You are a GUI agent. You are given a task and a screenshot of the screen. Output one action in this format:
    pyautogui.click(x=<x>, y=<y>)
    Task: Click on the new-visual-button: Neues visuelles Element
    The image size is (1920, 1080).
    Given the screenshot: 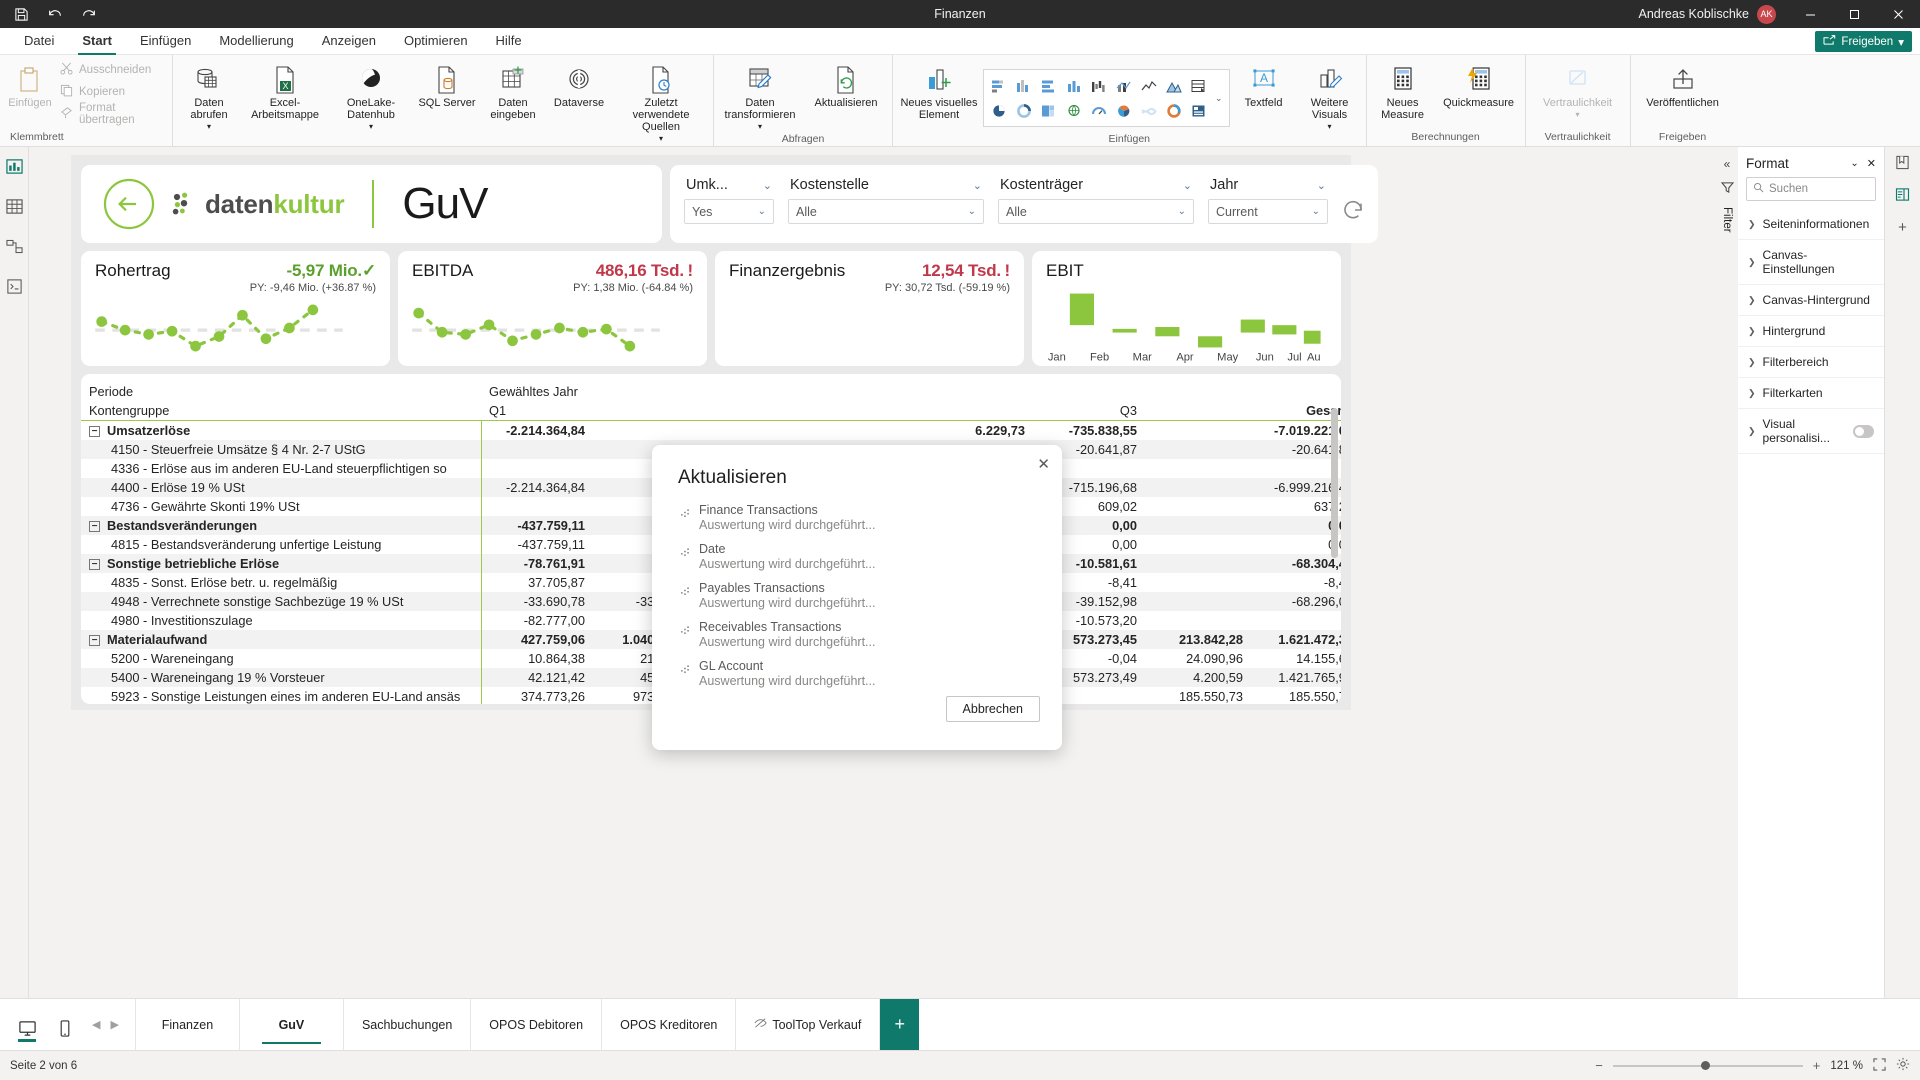 What is the action you would take?
    pyautogui.click(x=939, y=90)
    